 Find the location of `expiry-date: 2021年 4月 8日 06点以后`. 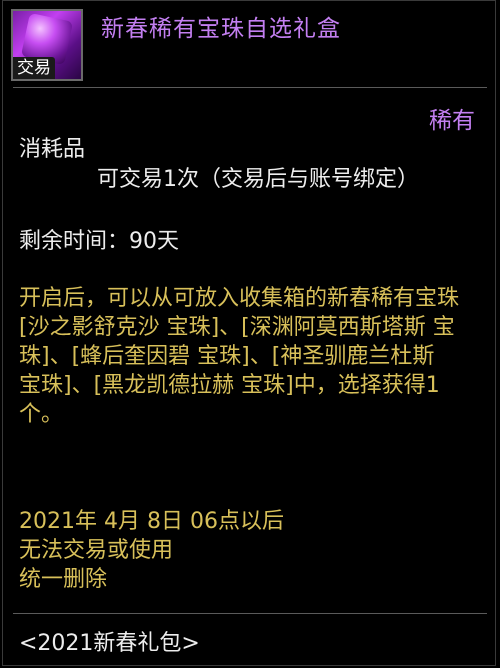

expiry-date: 2021年 4月 8日 06点以后 is located at coordinates (151, 521).